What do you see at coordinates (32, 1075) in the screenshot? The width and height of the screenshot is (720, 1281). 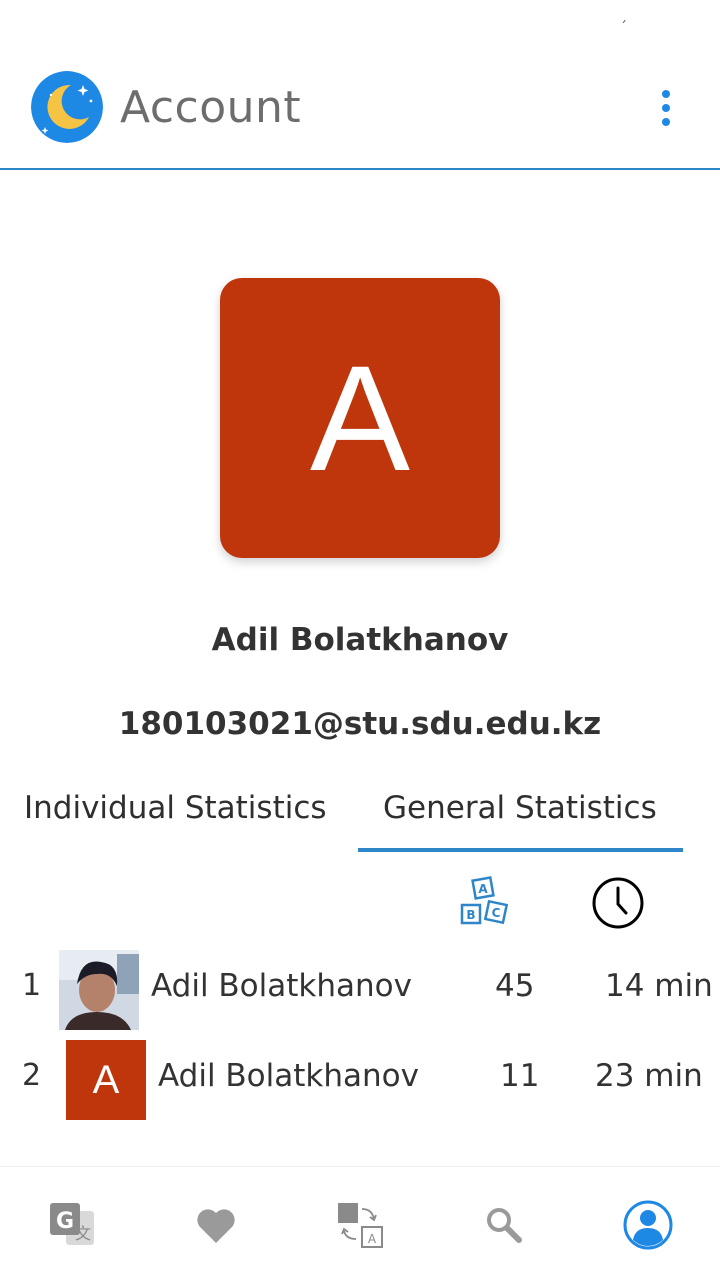 I see `row-rank: 2` at bounding box center [32, 1075].